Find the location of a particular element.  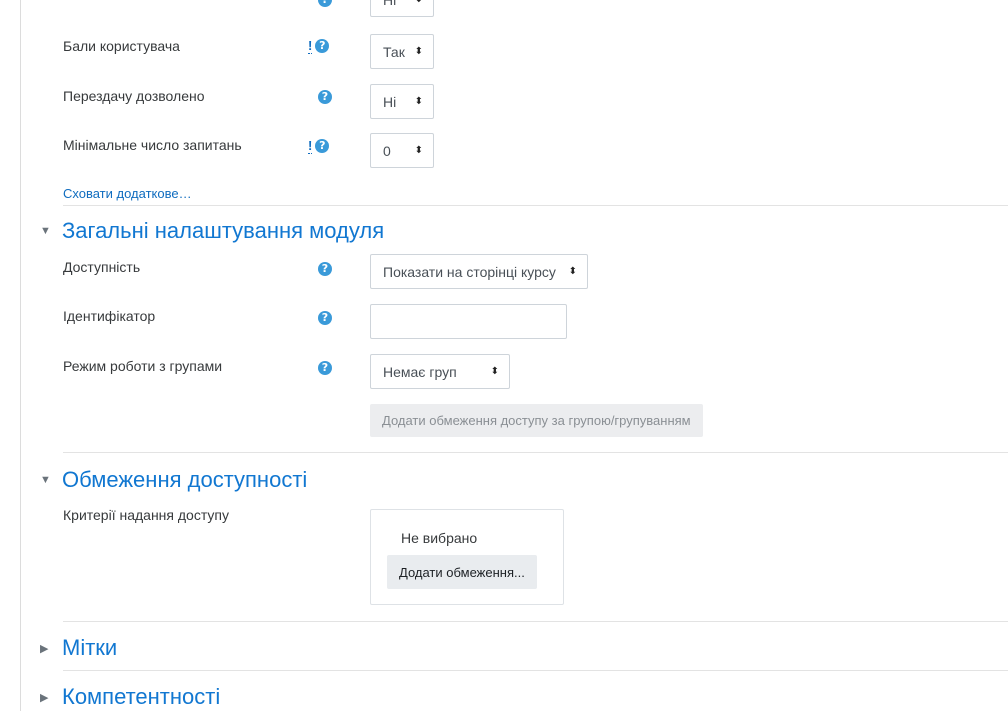

field-label-min-questions: Мінімальне число запитань is located at coordinates (152, 145).